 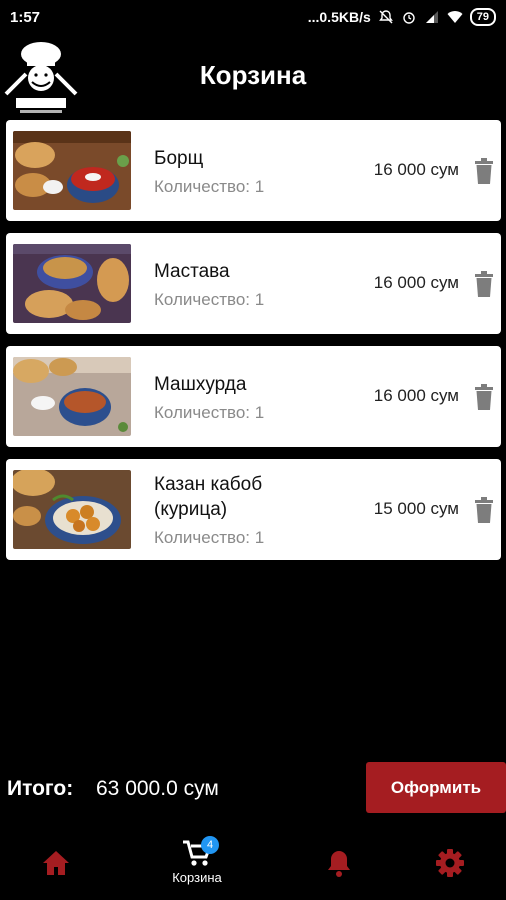 I want to click on network-speed: ...0.5KB/s, so click(x=339, y=17).